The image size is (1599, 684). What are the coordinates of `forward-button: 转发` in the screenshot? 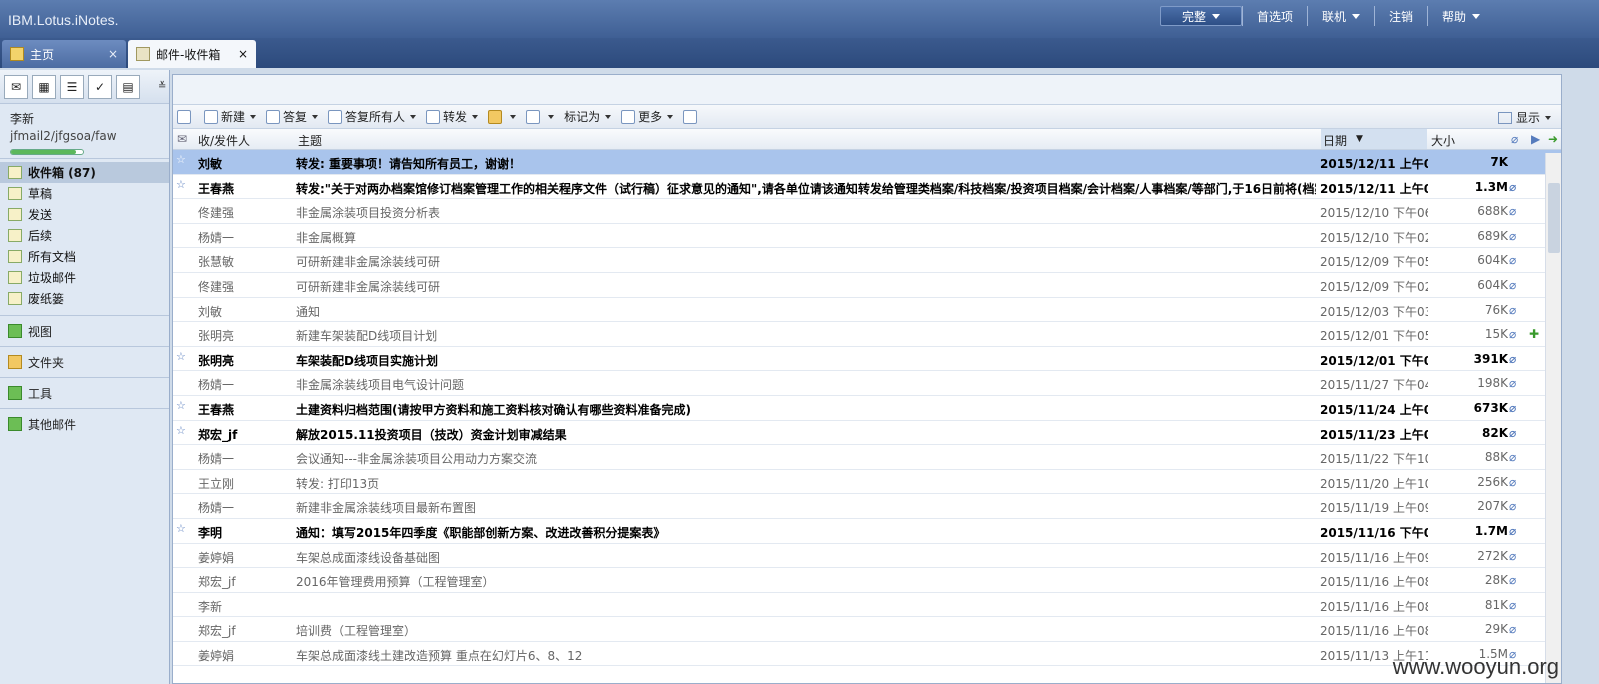 It's located at (452, 116).